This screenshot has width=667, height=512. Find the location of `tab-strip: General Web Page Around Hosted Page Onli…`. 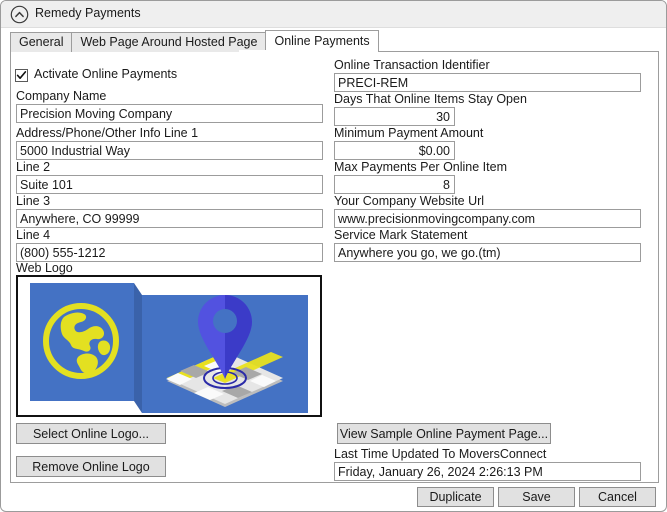

tab-strip: General Web Page Around Hosted Page Onli… is located at coordinates (194, 41).